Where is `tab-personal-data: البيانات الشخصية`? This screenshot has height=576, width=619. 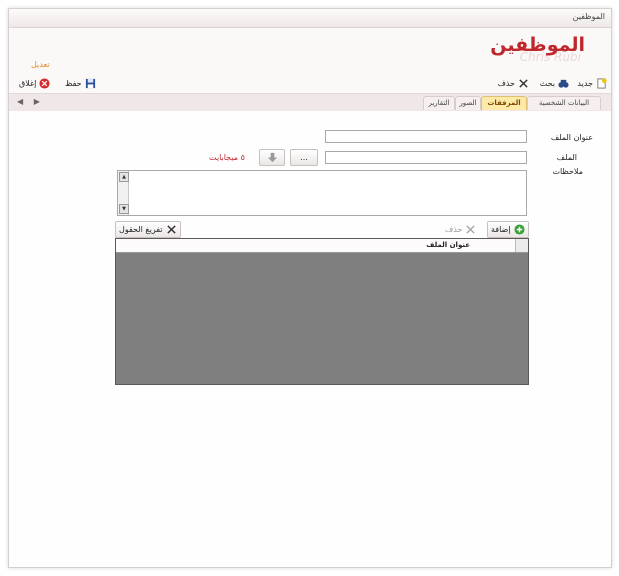 tab-personal-data: البيانات الشخصية is located at coordinates (564, 103).